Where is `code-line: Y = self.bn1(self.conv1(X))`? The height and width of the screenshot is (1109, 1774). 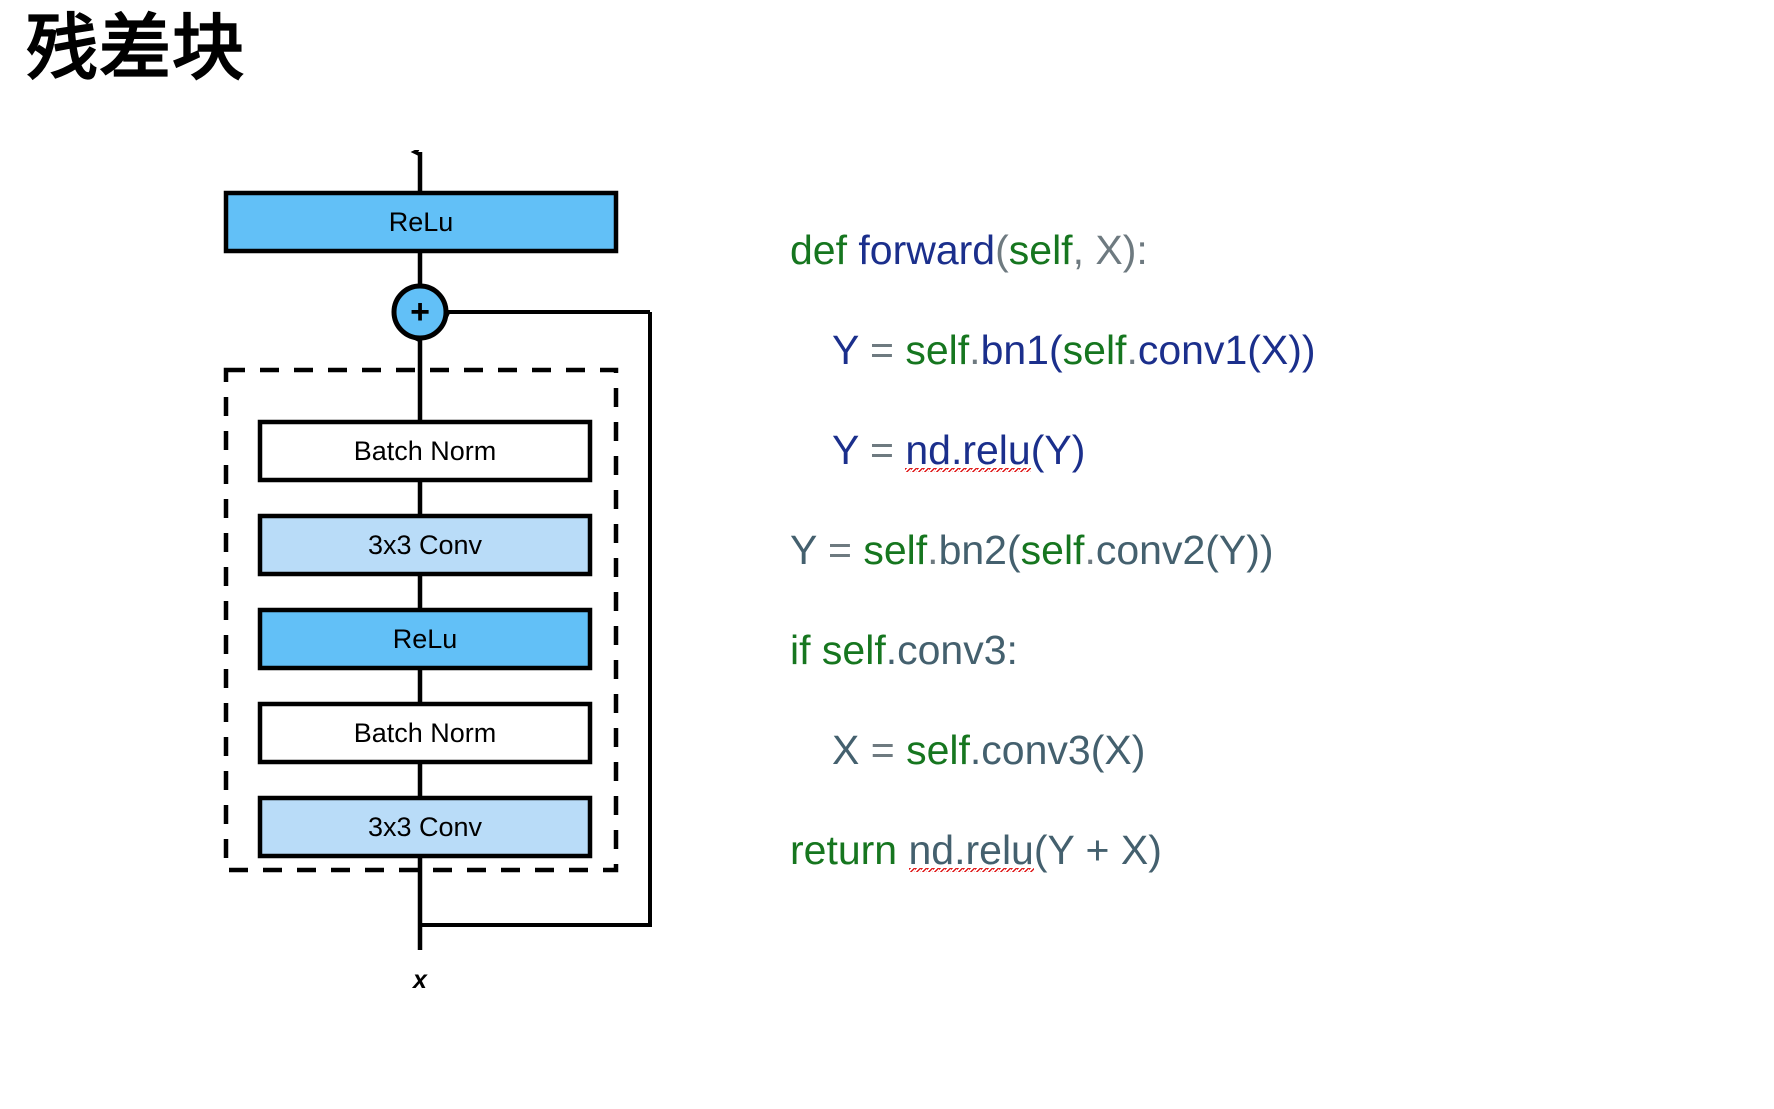 code-line: Y = self.bn1(self.conv1(X)) is located at coordinates (1260, 350).